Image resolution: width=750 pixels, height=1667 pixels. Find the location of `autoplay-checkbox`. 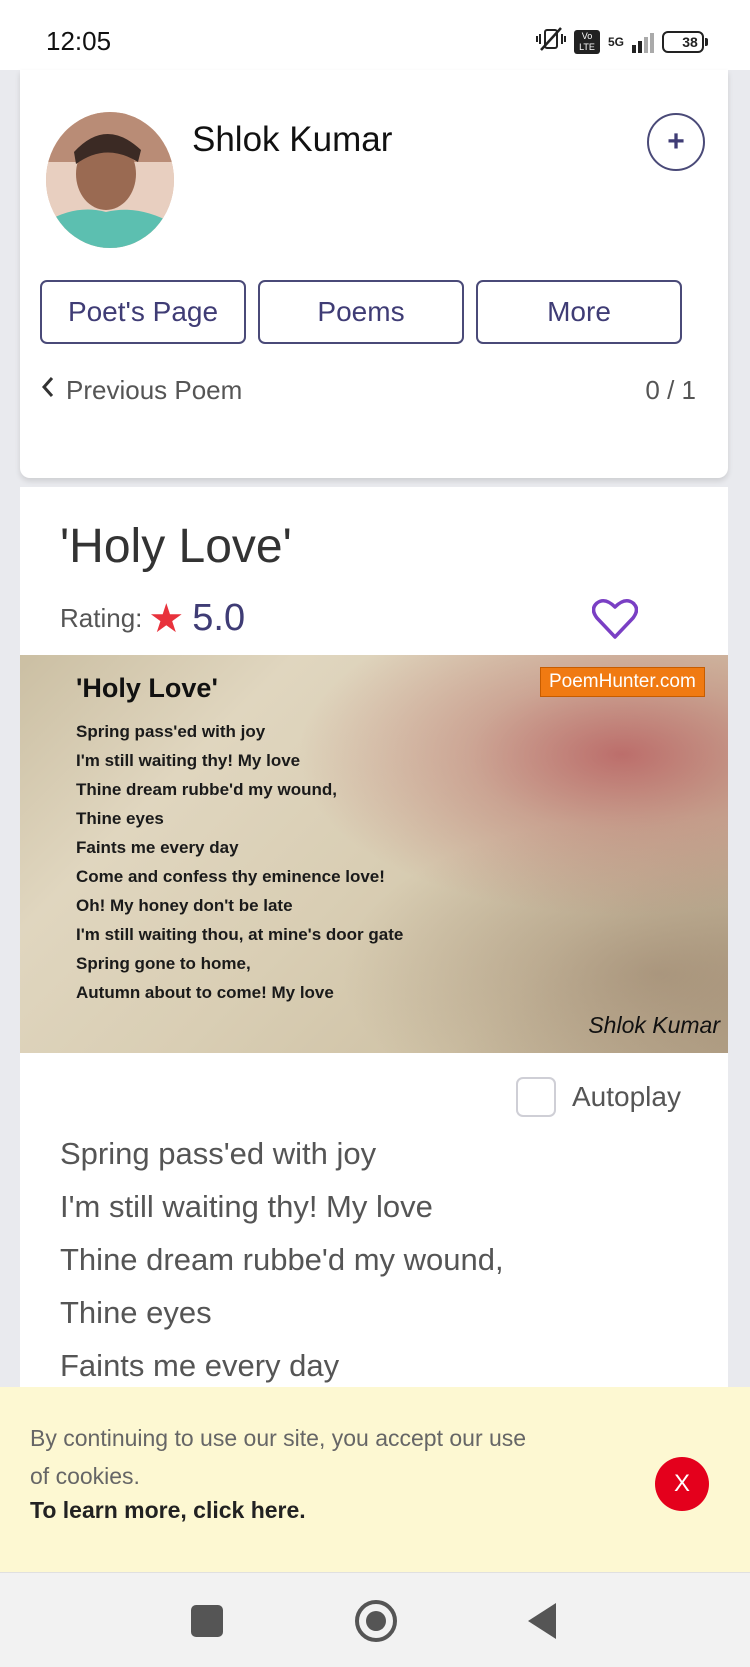

autoplay-checkbox is located at coordinates (536, 1097).